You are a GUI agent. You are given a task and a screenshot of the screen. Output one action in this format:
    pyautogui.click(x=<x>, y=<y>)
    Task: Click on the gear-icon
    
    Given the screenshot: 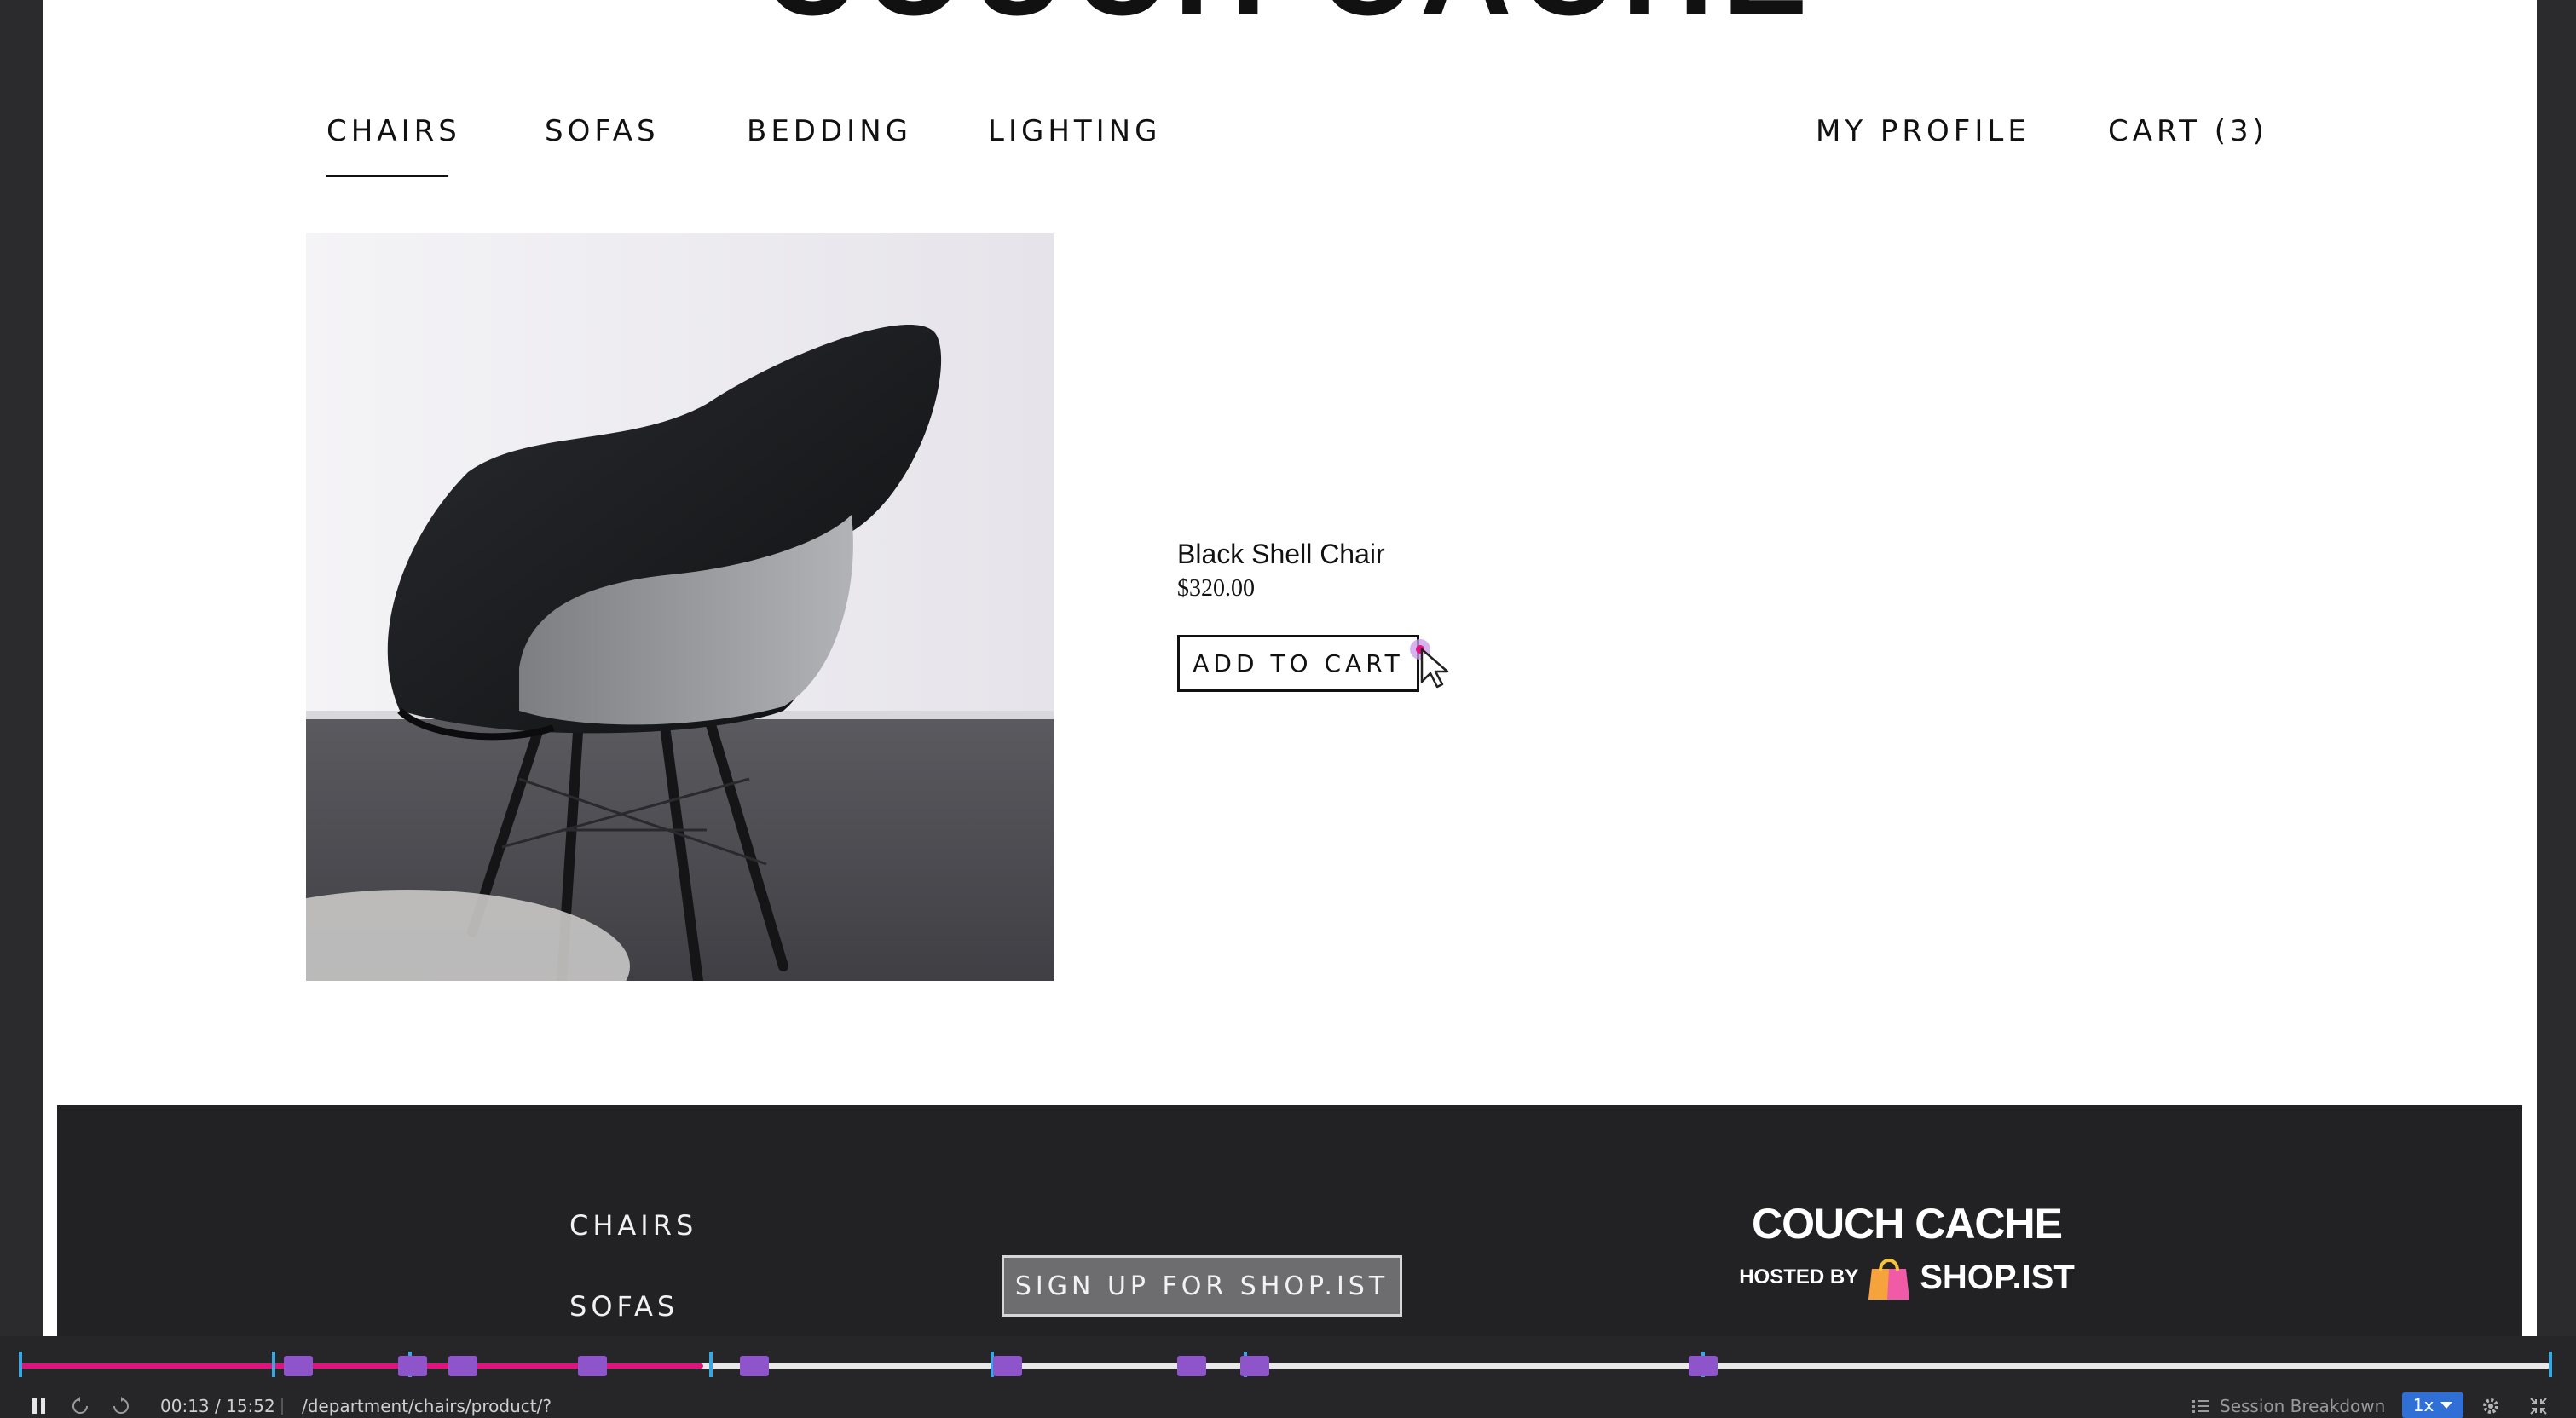 What is the action you would take?
    pyautogui.click(x=2491, y=1406)
    